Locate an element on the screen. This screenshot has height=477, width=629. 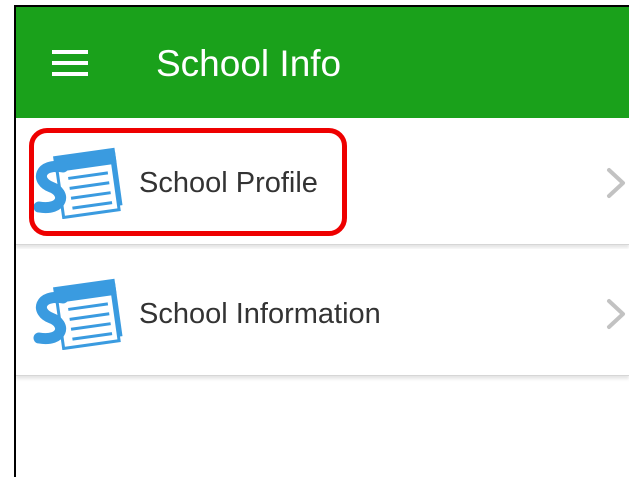
page-title: School Info is located at coordinates (249, 63).